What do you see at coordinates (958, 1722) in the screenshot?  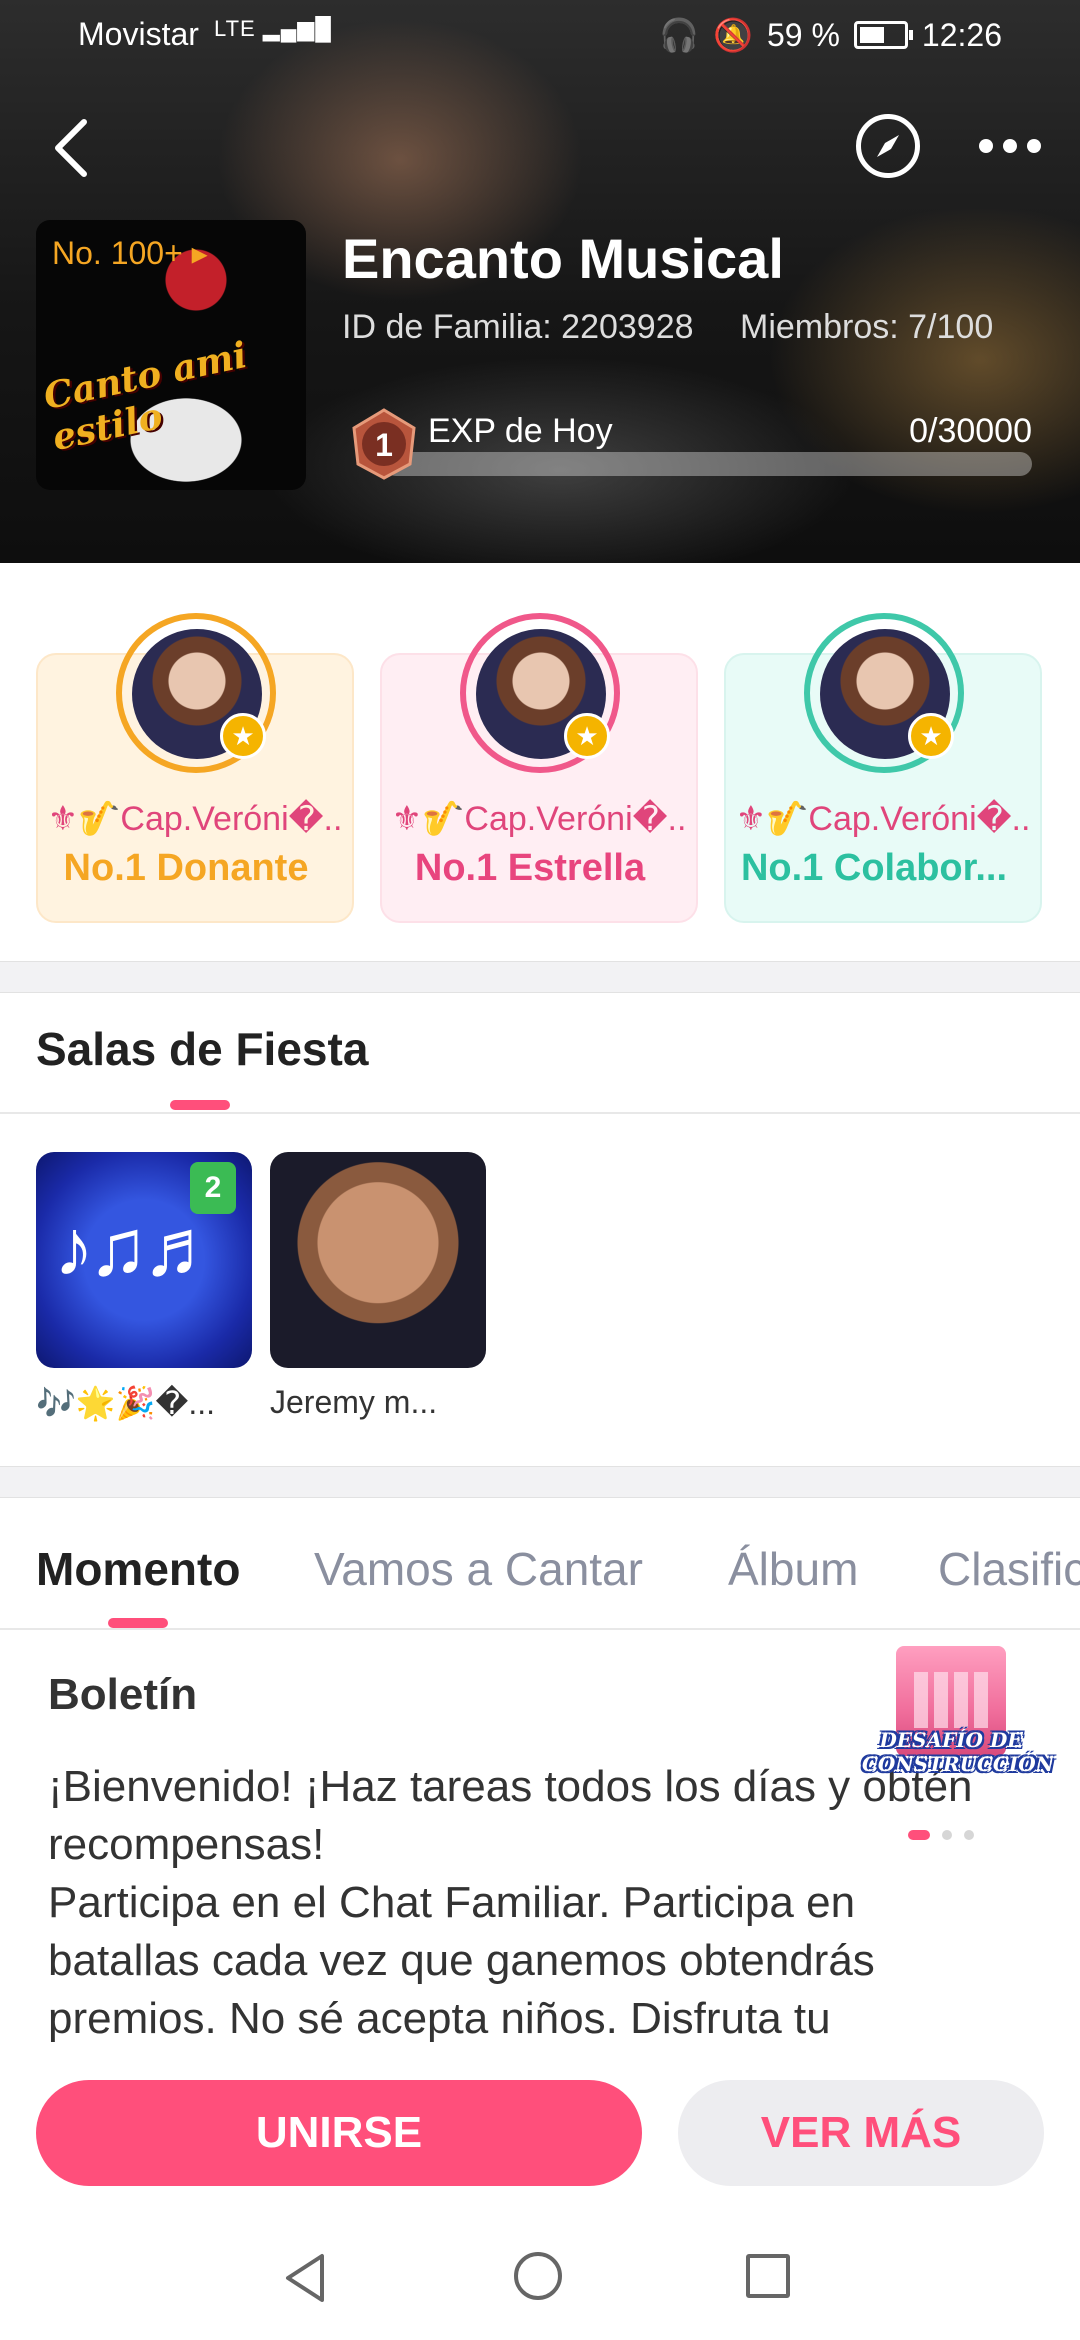 I see `construction-challenge-banner: DESAFÍO DE CONSTRUCCIÓN` at bounding box center [958, 1722].